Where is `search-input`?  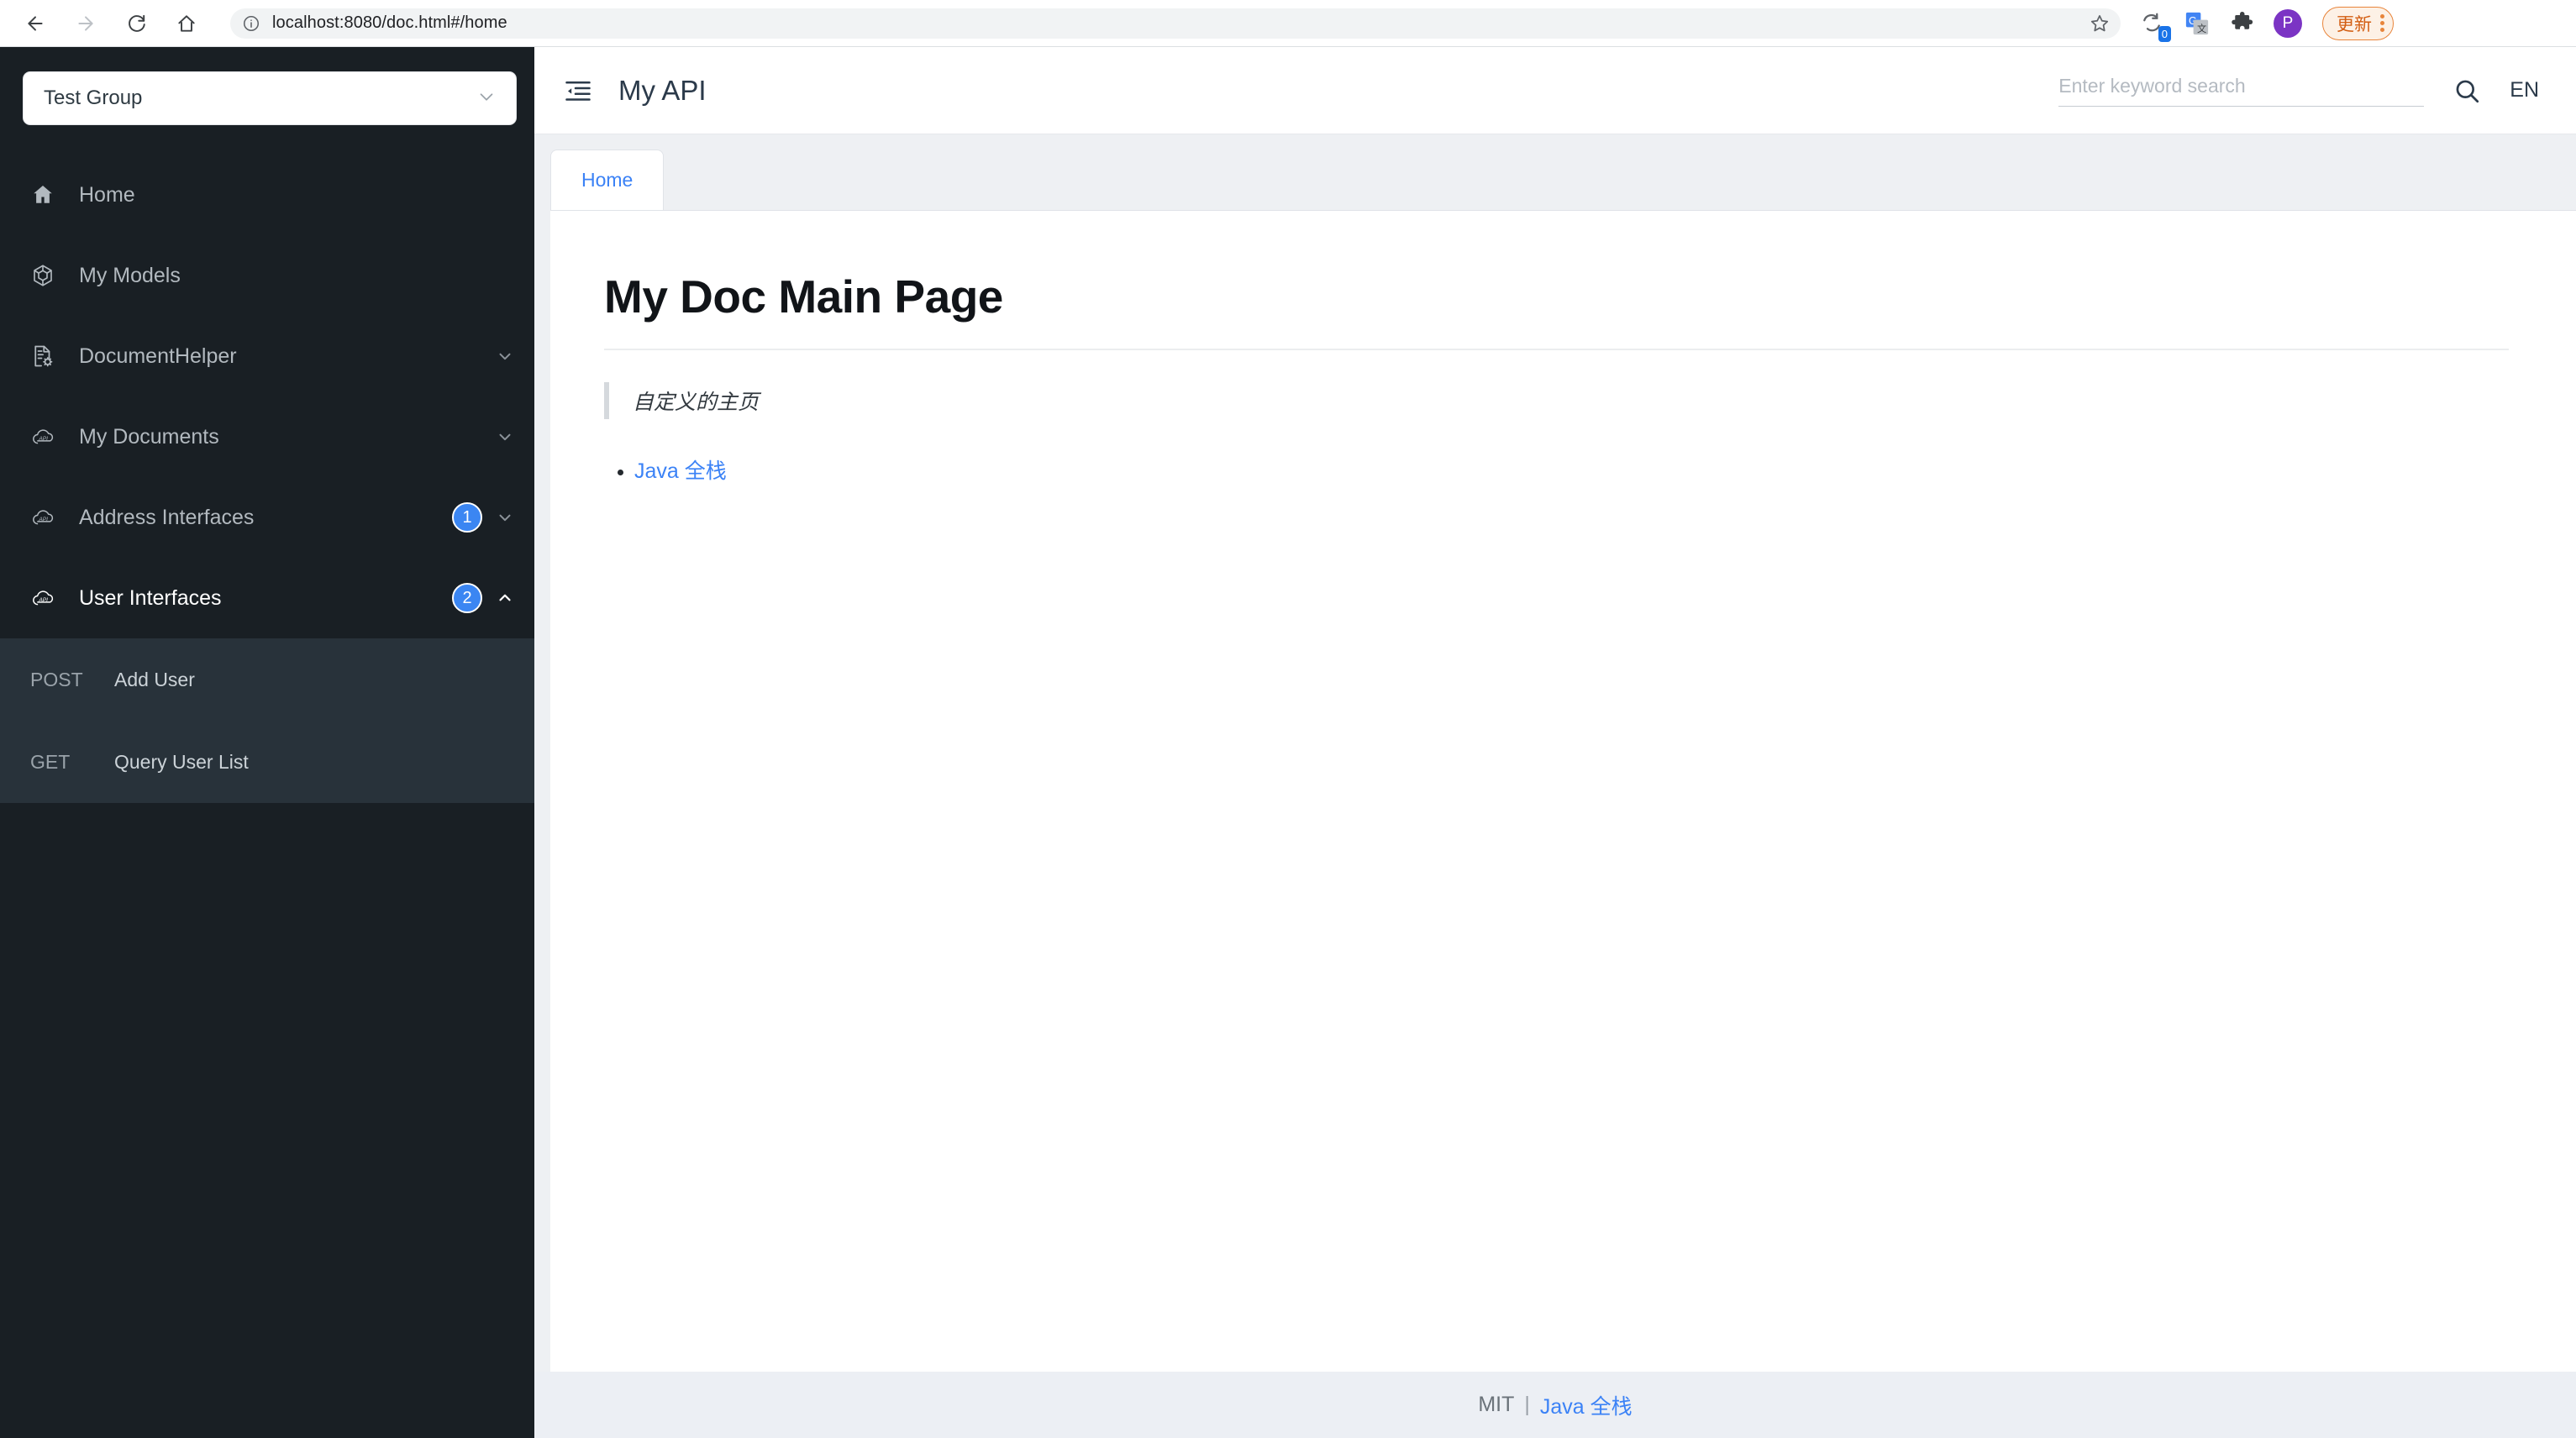
search-input is located at coordinates (2241, 86).